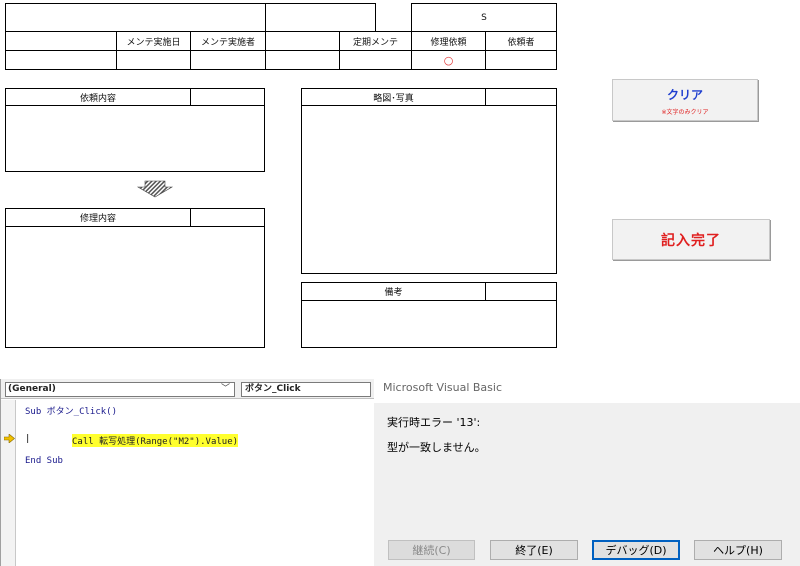 This screenshot has height=566, width=800. Describe the element at coordinates (429, 189) in the screenshot. I see `sketch-content-area` at that location.